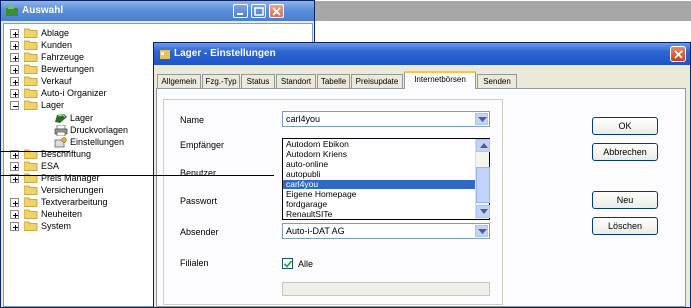 This screenshot has height=308, width=691. What do you see at coordinates (379, 204) in the screenshot?
I see `dropdown-option: fordgarage` at bounding box center [379, 204].